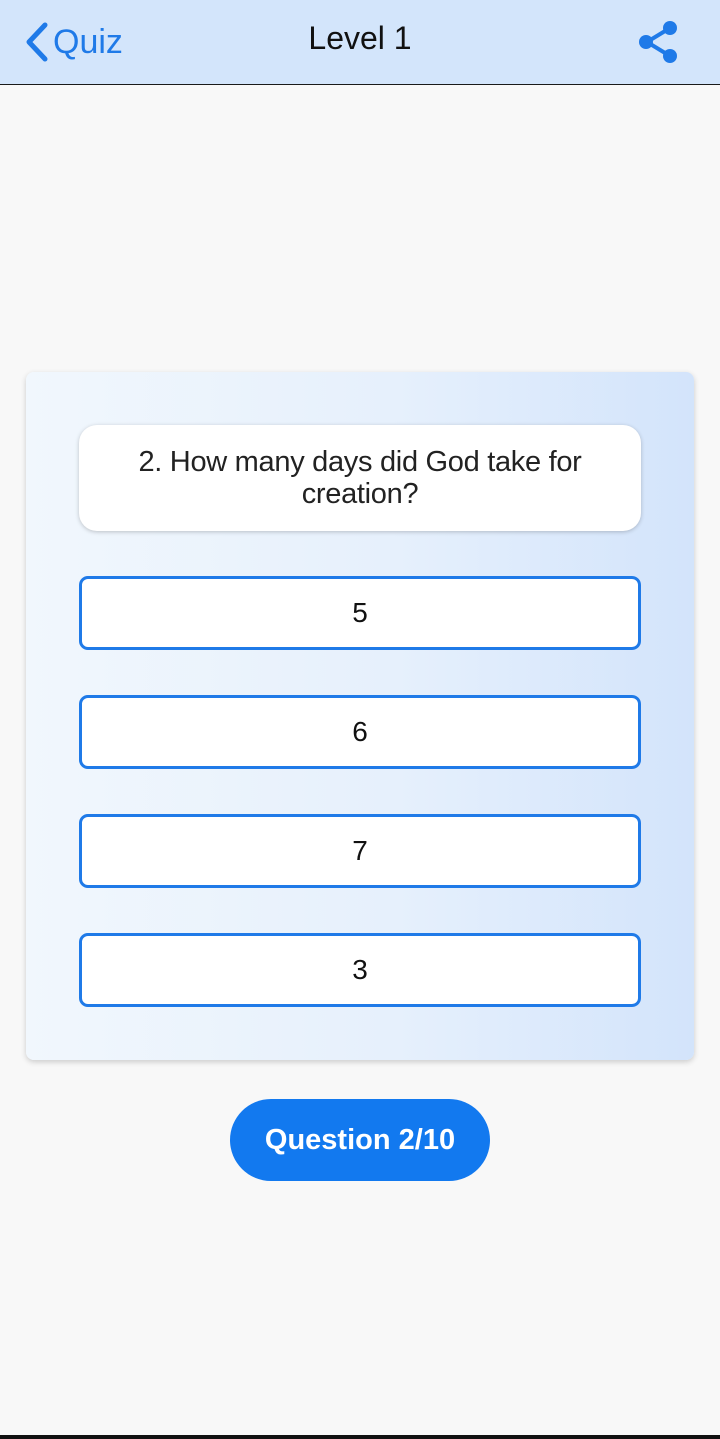 The width and height of the screenshot is (720, 1439). I want to click on answer-option-label: 5, so click(360, 612).